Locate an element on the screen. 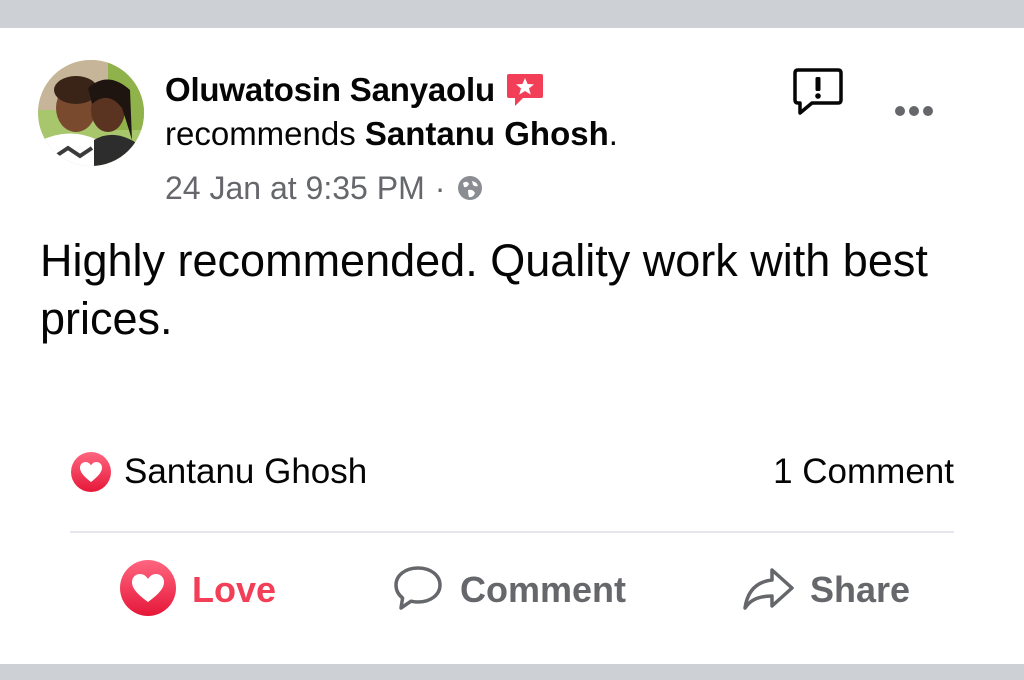 Image resolution: width=1024 pixels, height=680 pixels. author-avatar is located at coordinates (91, 113).